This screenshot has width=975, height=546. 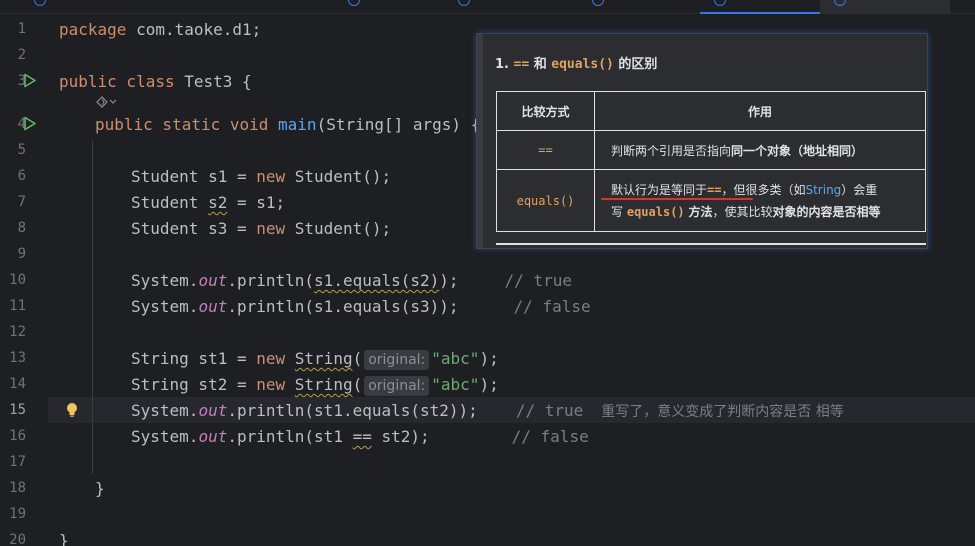 I want to click on code-line-3: public class Test3 {, so click(x=155, y=82).